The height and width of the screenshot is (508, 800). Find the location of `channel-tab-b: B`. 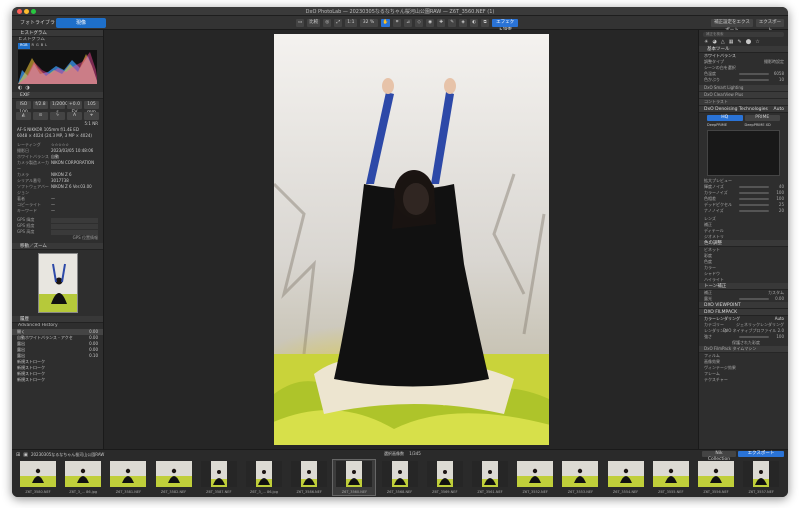

channel-tab-b: B is located at coordinates (42, 46).